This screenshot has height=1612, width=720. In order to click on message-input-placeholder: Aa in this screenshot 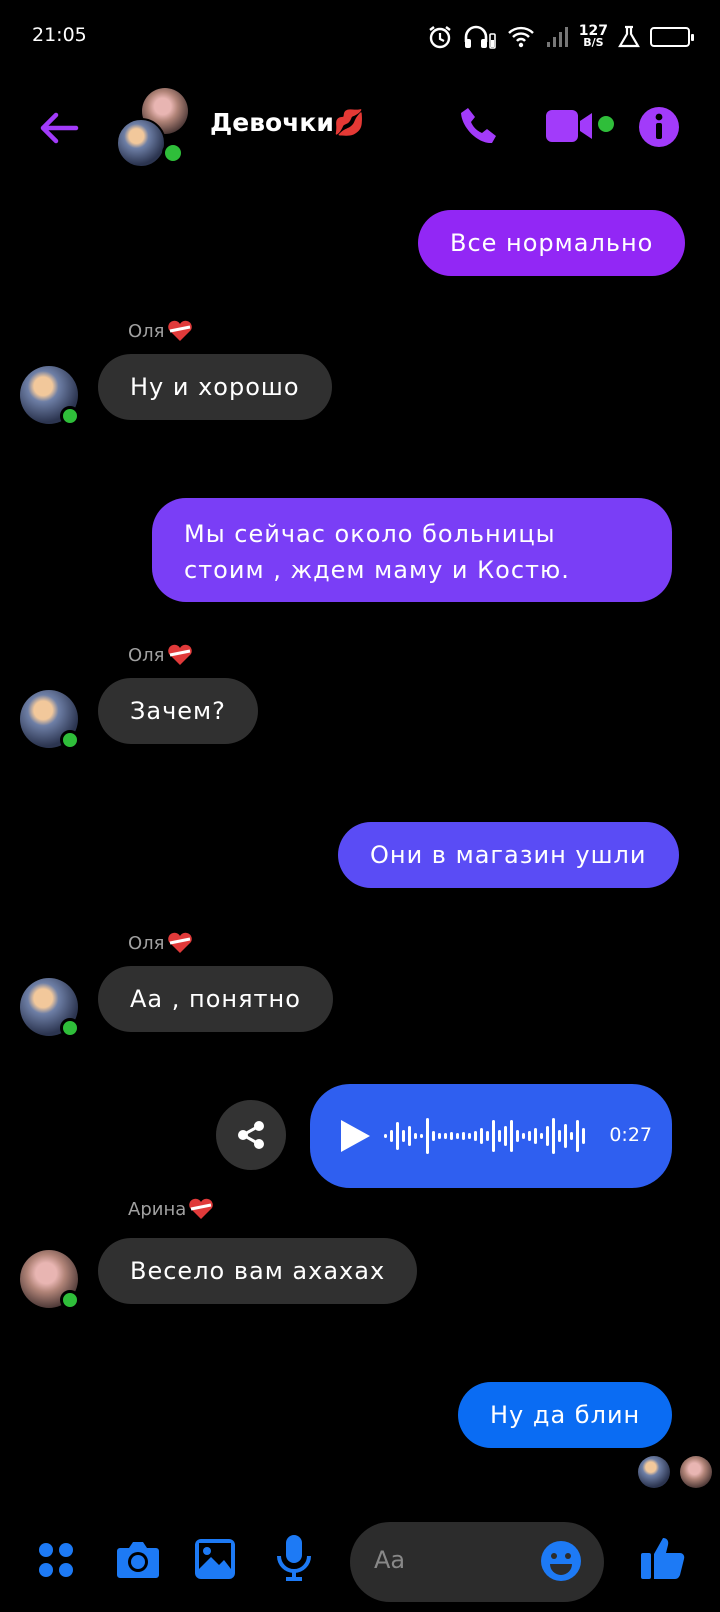, I will do `click(390, 1560)`.